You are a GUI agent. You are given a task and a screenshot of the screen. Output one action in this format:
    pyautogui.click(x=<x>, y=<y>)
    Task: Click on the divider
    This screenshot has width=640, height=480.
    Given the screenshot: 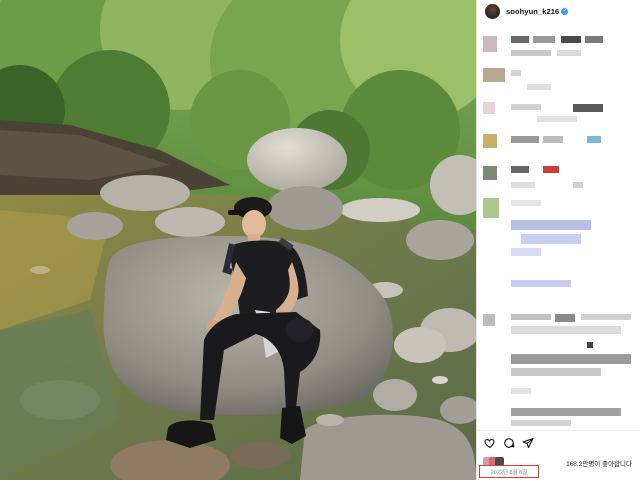 What is the action you would take?
    pyautogui.click(x=558, y=430)
    